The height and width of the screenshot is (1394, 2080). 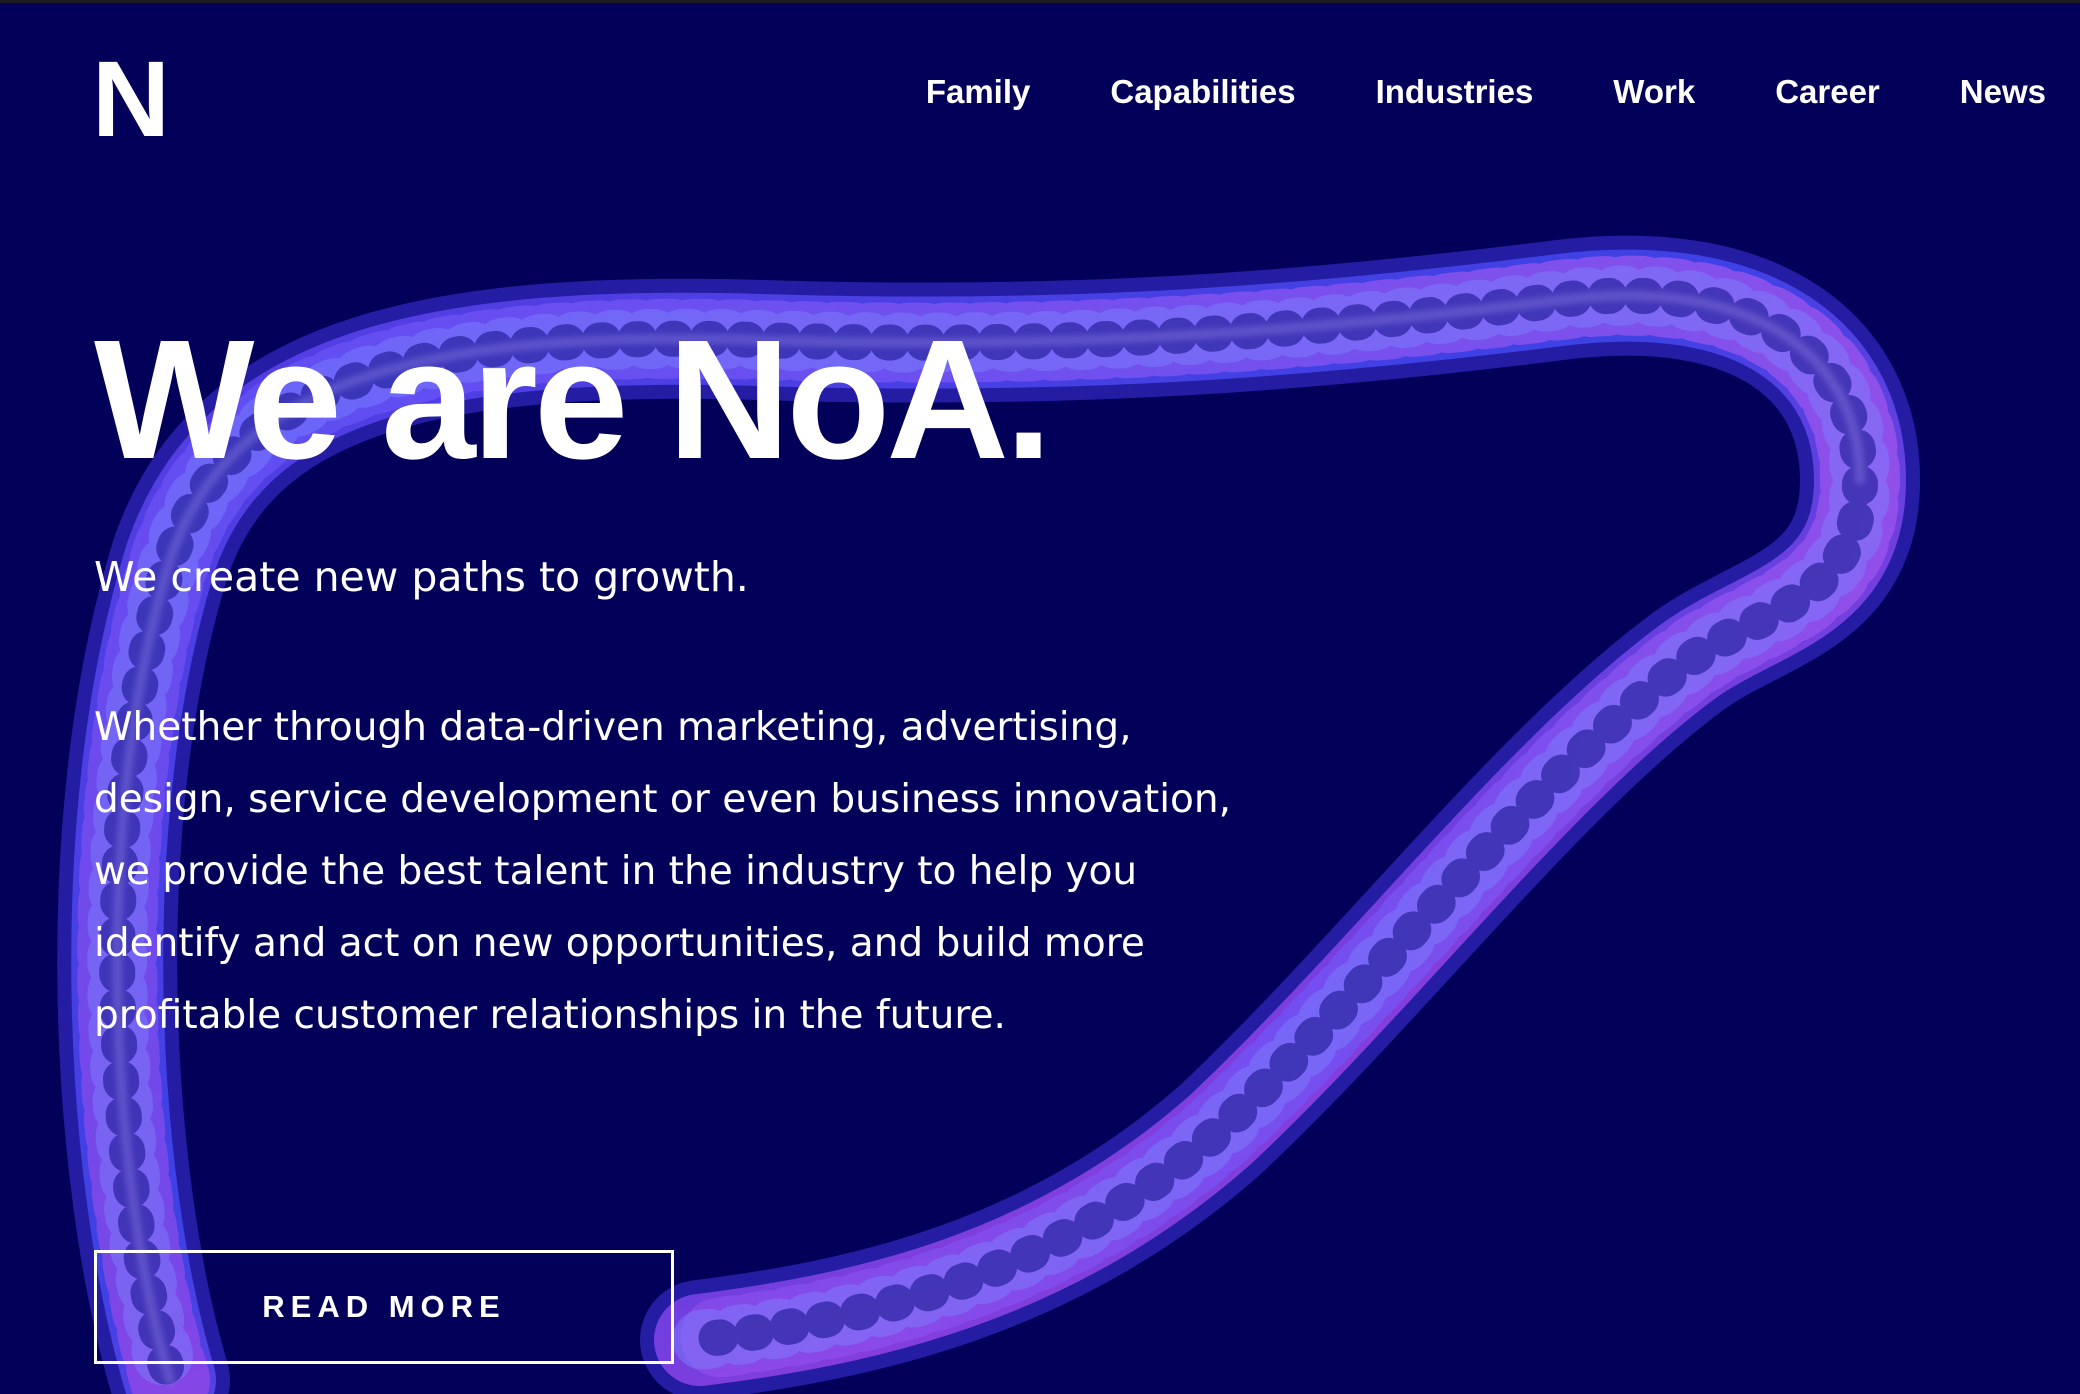 What do you see at coordinates (1455, 92) in the screenshot?
I see `nav-item-industries: Industries` at bounding box center [1455, 92].